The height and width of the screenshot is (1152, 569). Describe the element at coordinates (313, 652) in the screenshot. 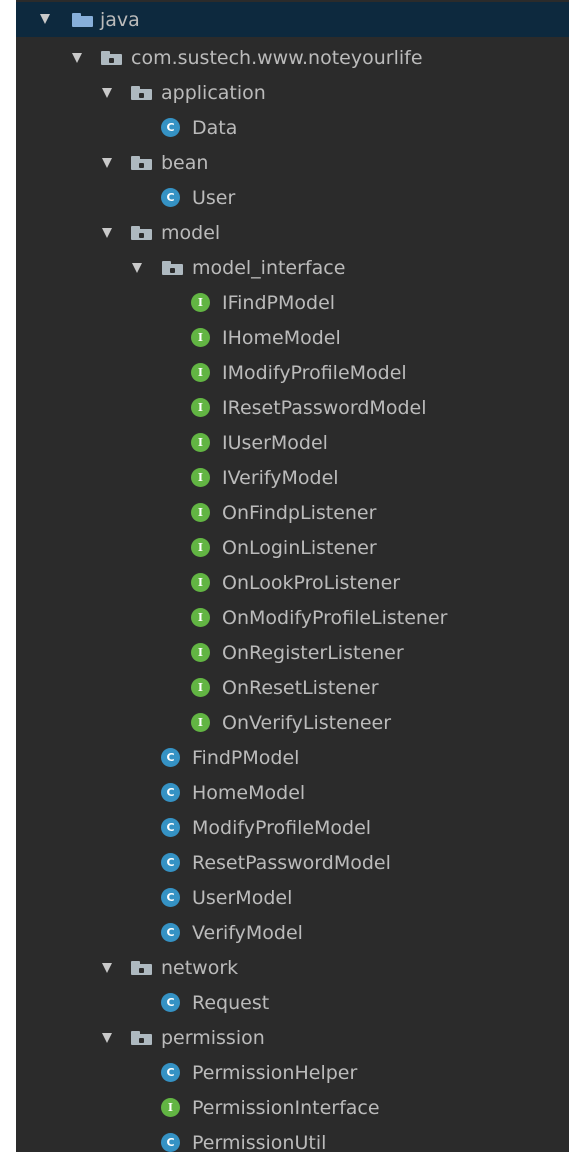

I see `tree-node-label: OnRegisterListener` at that location.